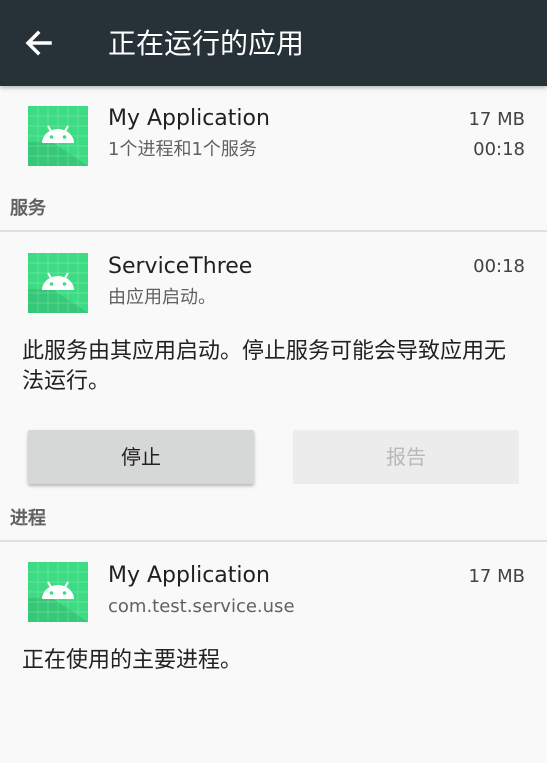  Describe the element at coordinates (28, 208) in the screenshot. I see `services-header: 服务` at that location.